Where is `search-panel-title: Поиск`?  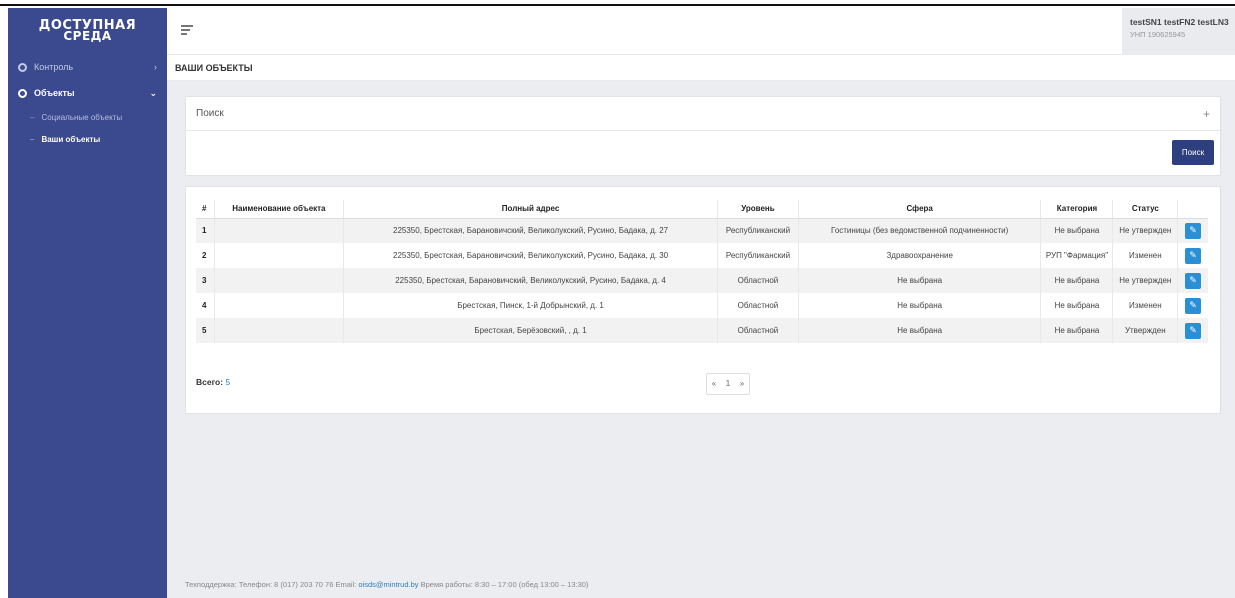 search-panel-title: Поиск is located at coordinates (210, 113).